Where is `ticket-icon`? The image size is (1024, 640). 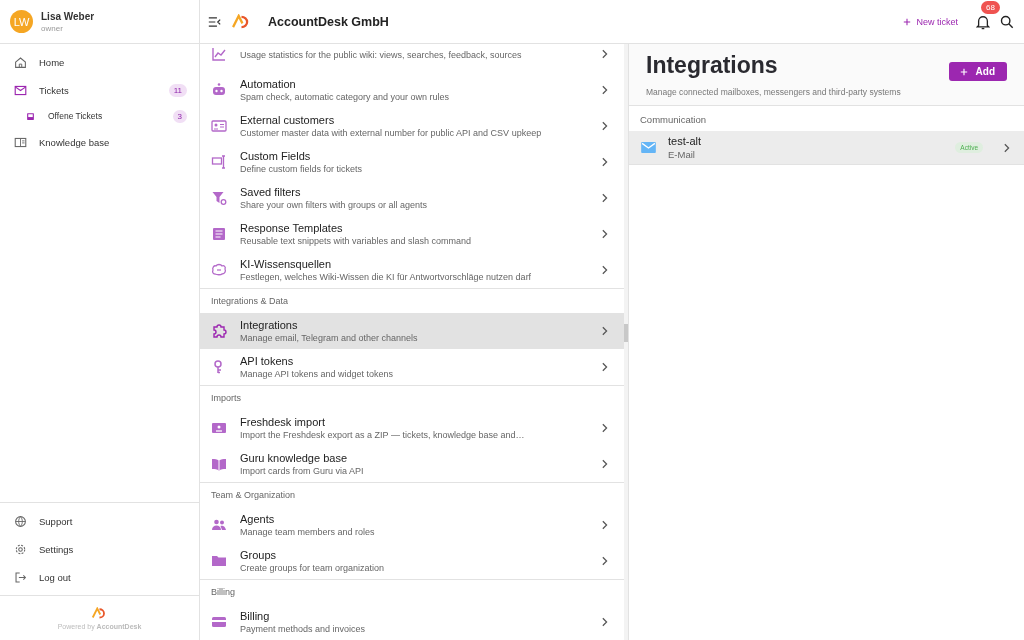
ticket-icon is located at coordinates (219, 428).